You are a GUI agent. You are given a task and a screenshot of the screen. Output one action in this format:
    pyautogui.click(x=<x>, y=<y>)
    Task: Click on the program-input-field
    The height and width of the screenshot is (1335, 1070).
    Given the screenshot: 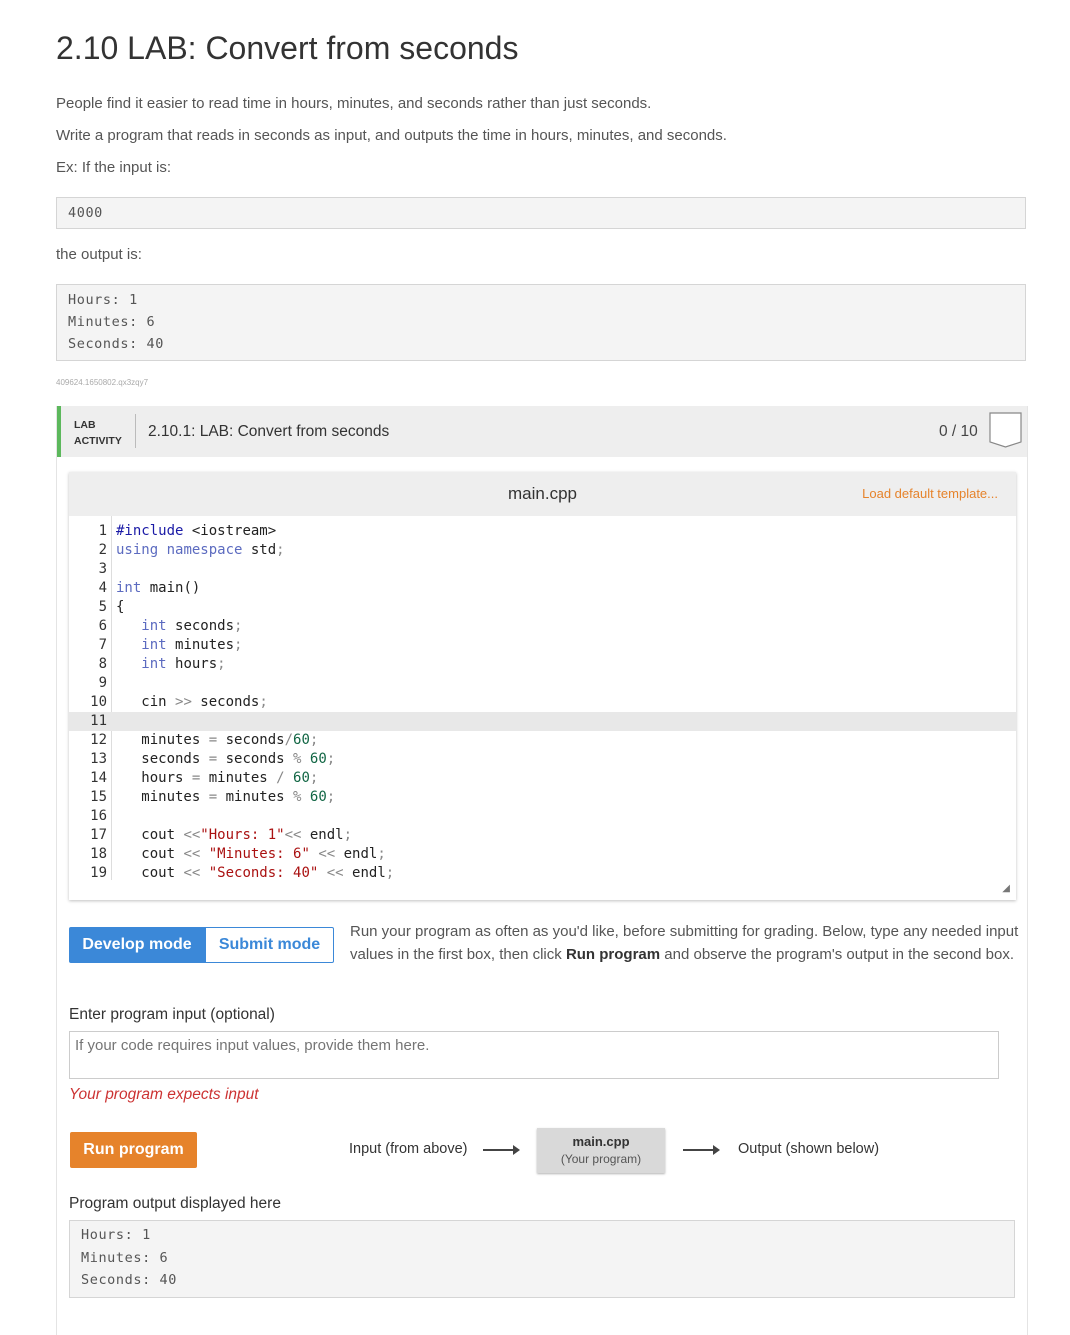 What is the action you would take?
    pyautogui.click(x=534, y=1055)
    